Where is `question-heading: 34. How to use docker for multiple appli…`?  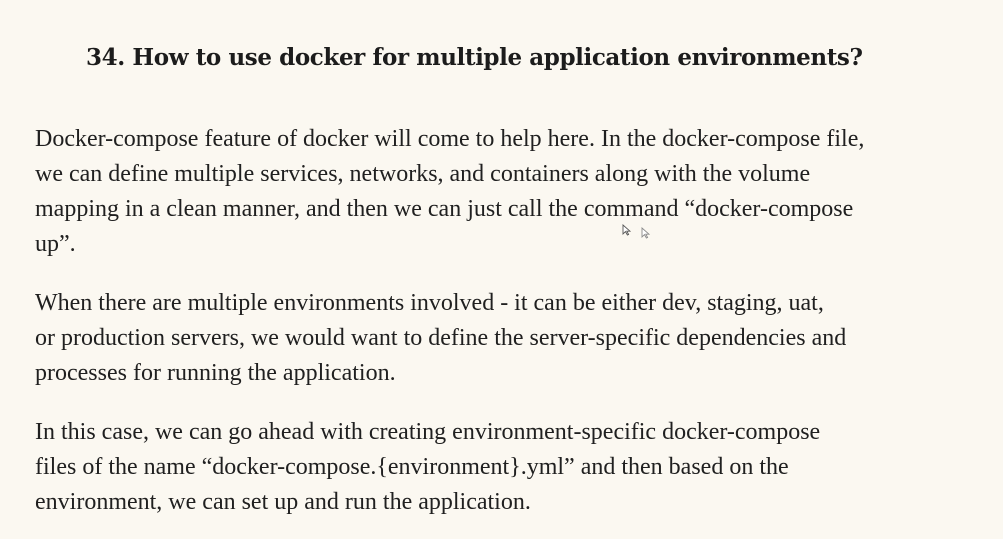 question-heading: 34. How to use docker for multiple appli… is located at coordinates (474, 57).